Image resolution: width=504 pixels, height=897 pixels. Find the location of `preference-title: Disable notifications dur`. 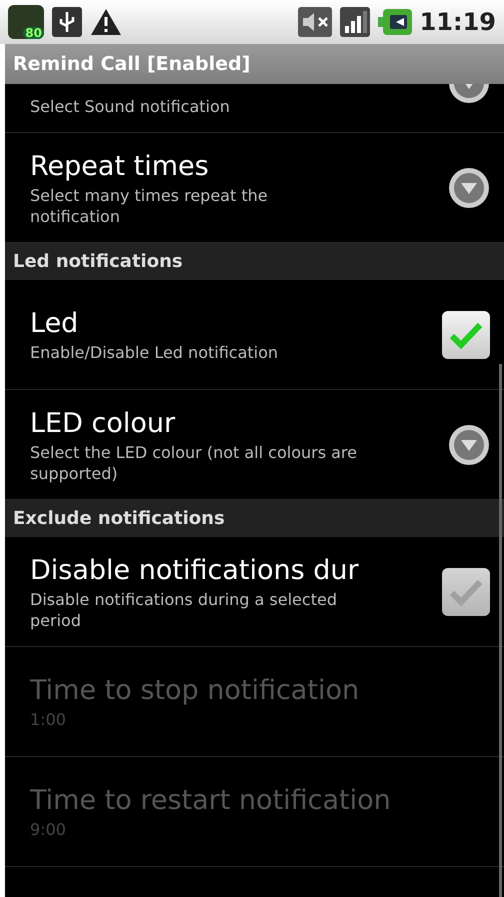

preference-title: Disable notifications dur is located at coordinates (195, 571).